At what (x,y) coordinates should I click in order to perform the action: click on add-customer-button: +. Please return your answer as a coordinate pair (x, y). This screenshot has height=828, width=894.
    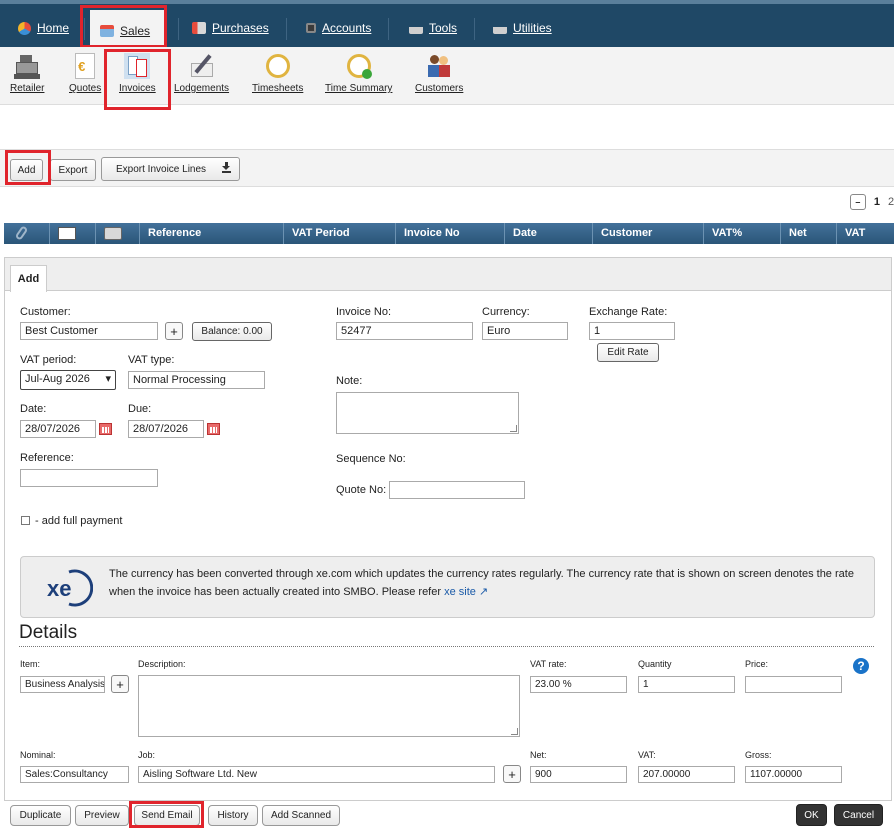
    Looking at the image, I should click on (174, 331).